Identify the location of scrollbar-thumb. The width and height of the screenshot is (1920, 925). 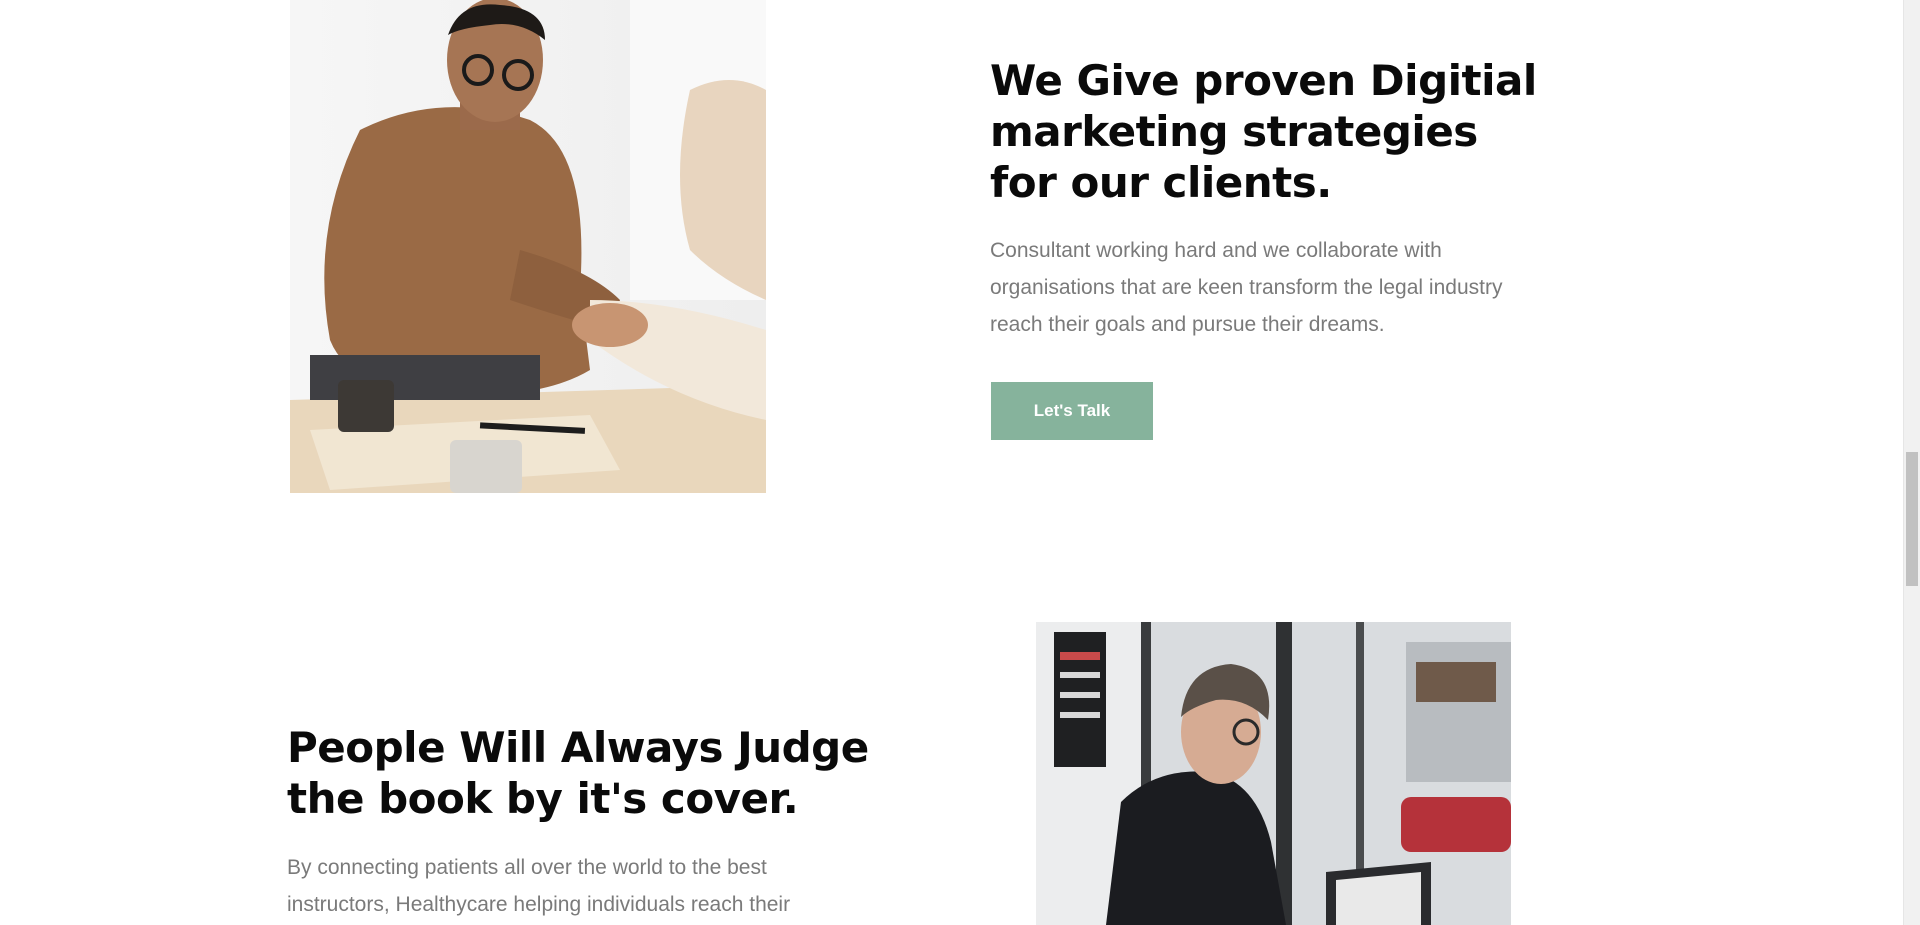
(1912, 519).